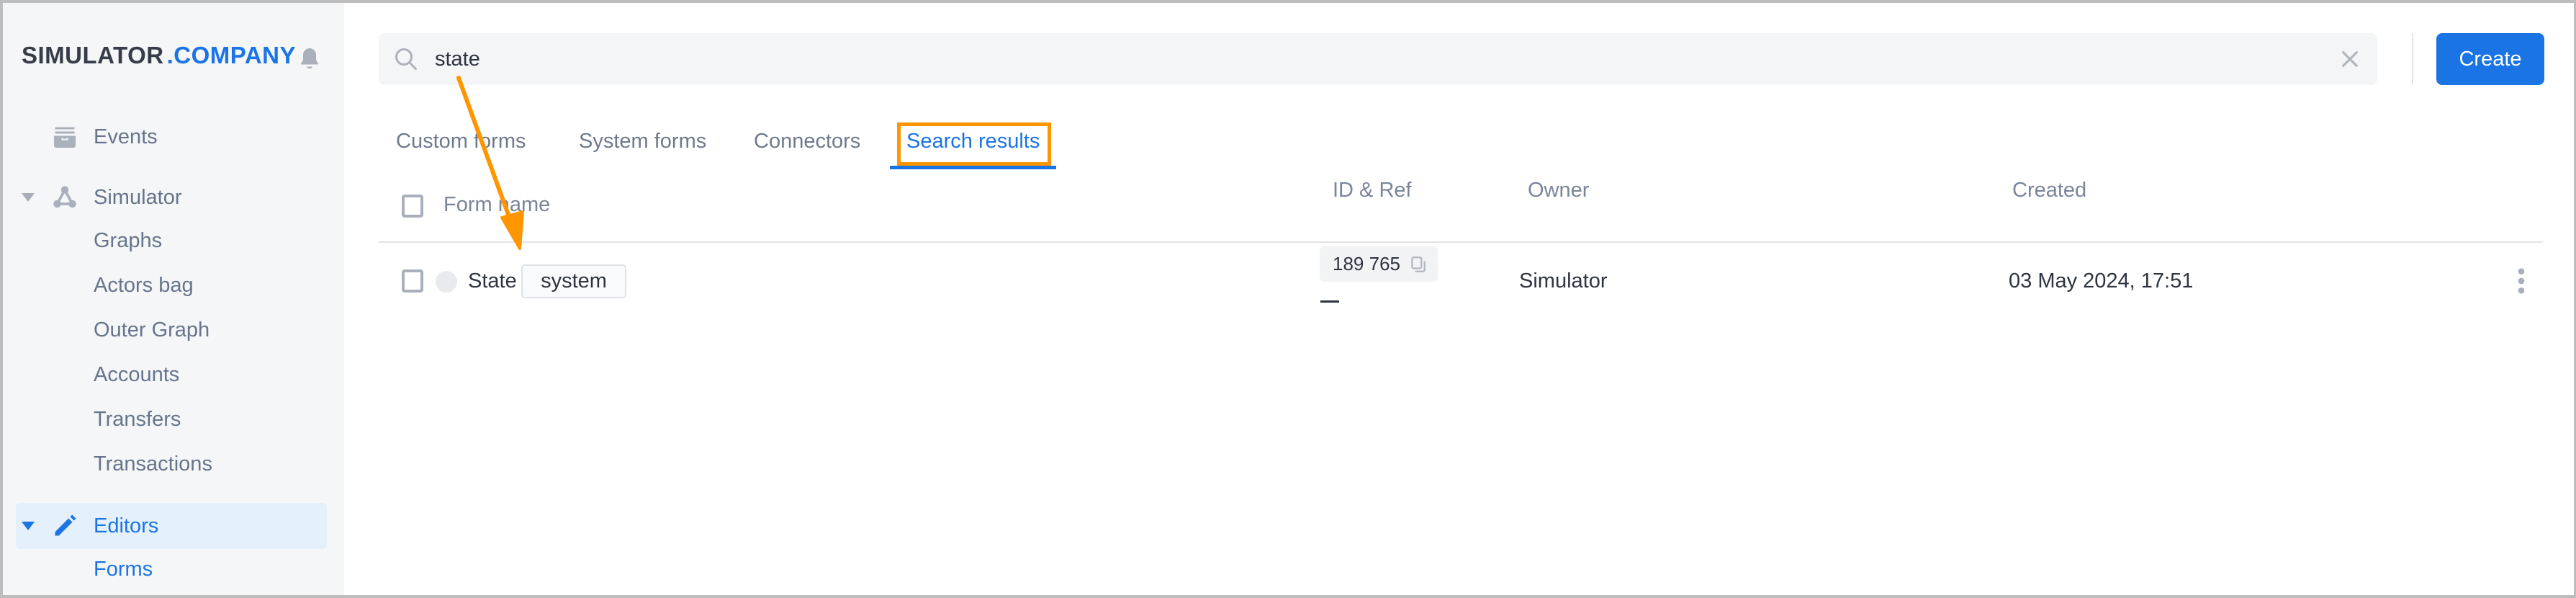 Image resolution: width=2576 pixels, height=598 pixels. What do you see at coordinates (573, 281) in the screenshot?
I see `system-tag: system` at bounding box center [573, 281].